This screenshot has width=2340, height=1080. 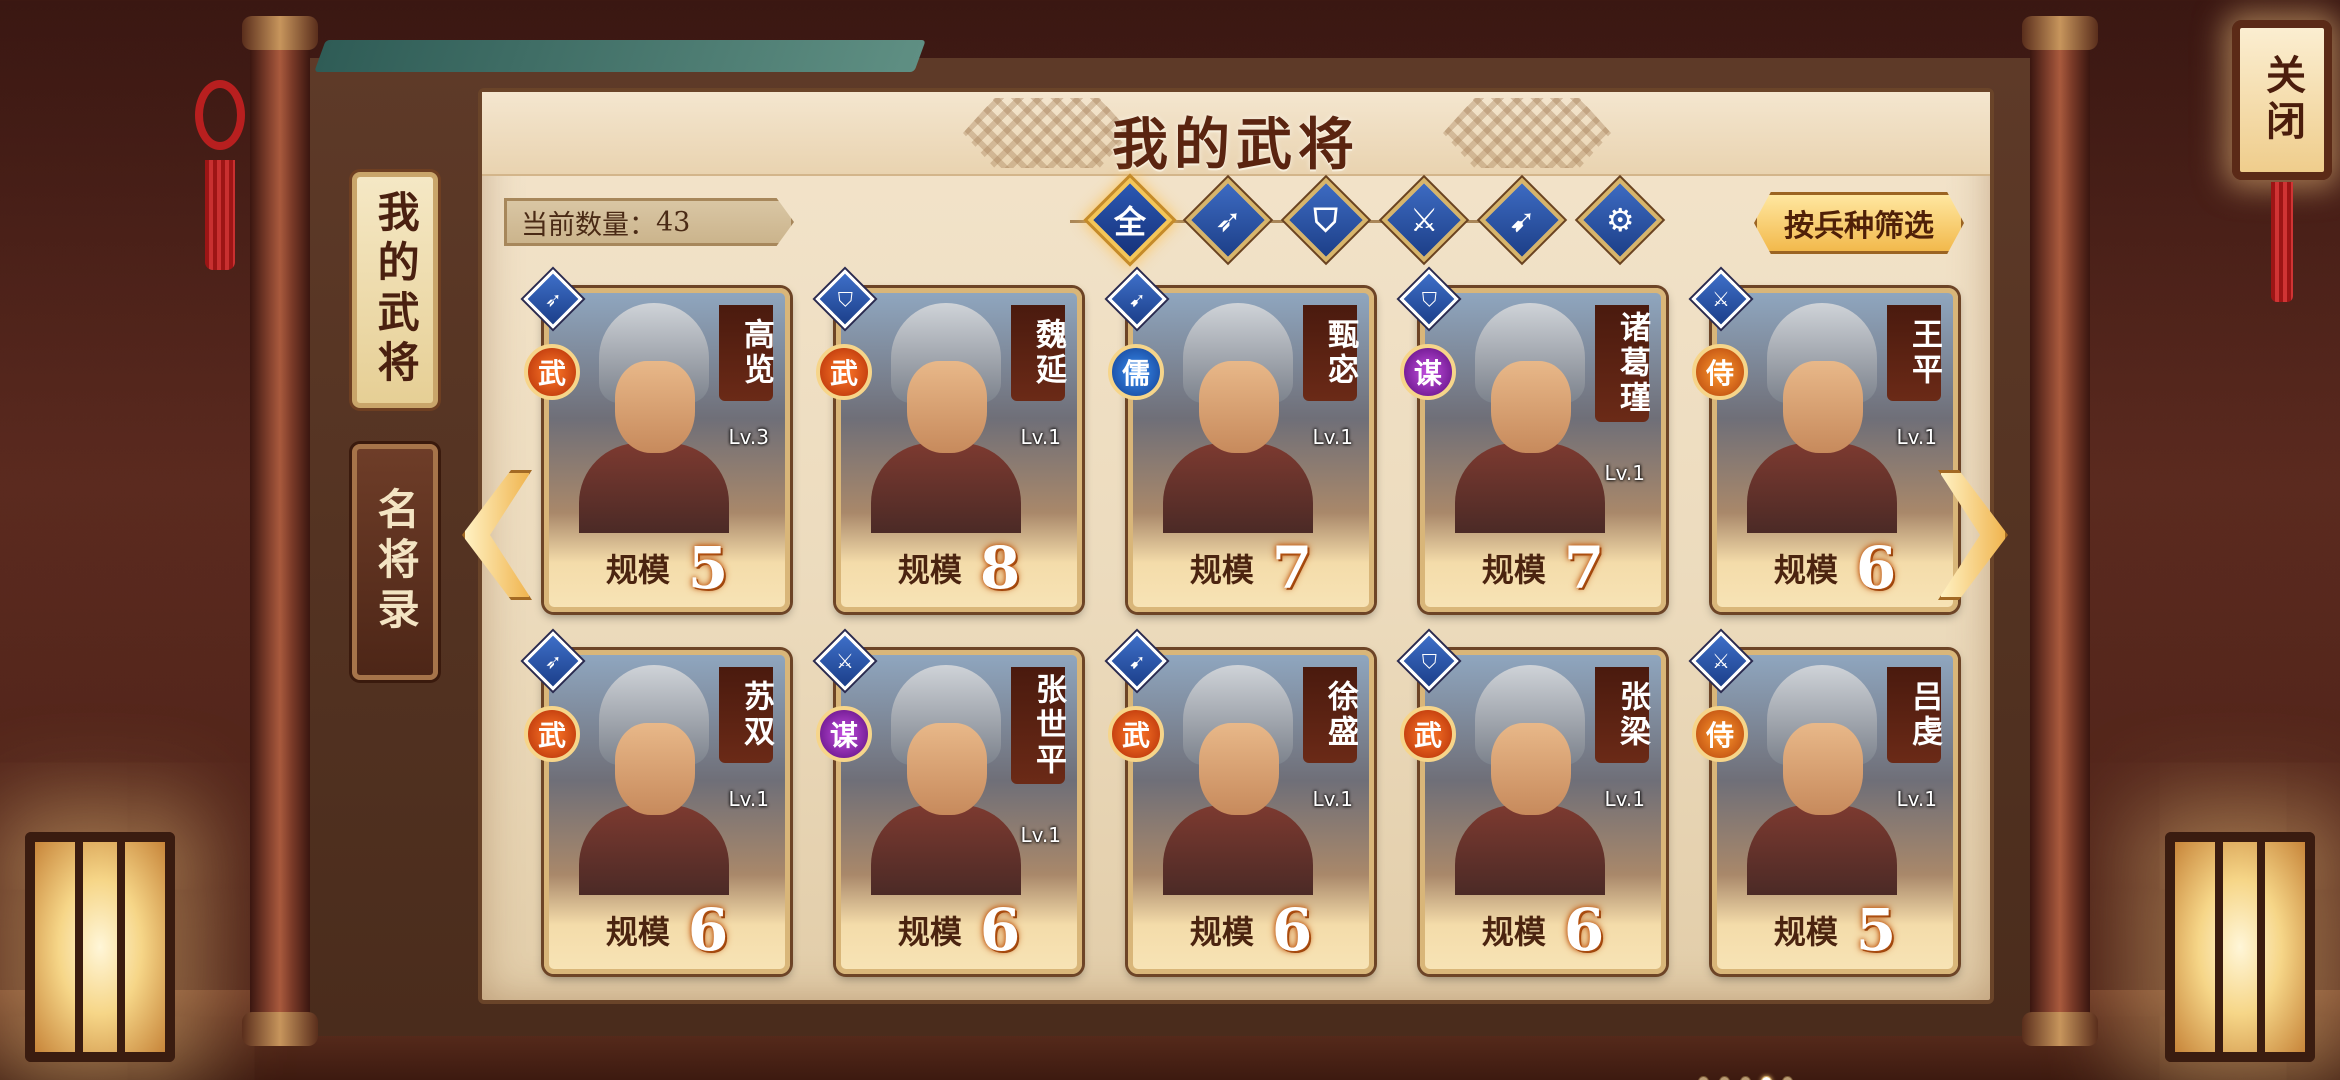 I want to click on general-card: 徐盛 Lv.1 规模 6 ➹ 武, so click(x=1240, y=802).